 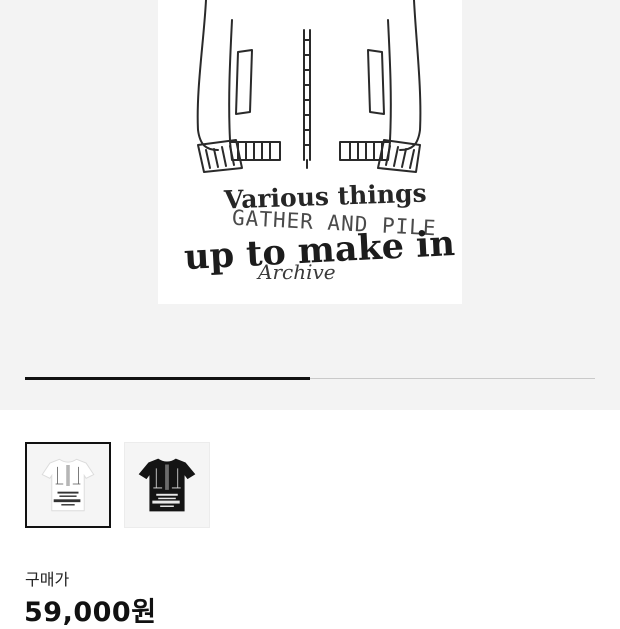 I want to click on gallery-progress-bar, so click(x=310, y=378).